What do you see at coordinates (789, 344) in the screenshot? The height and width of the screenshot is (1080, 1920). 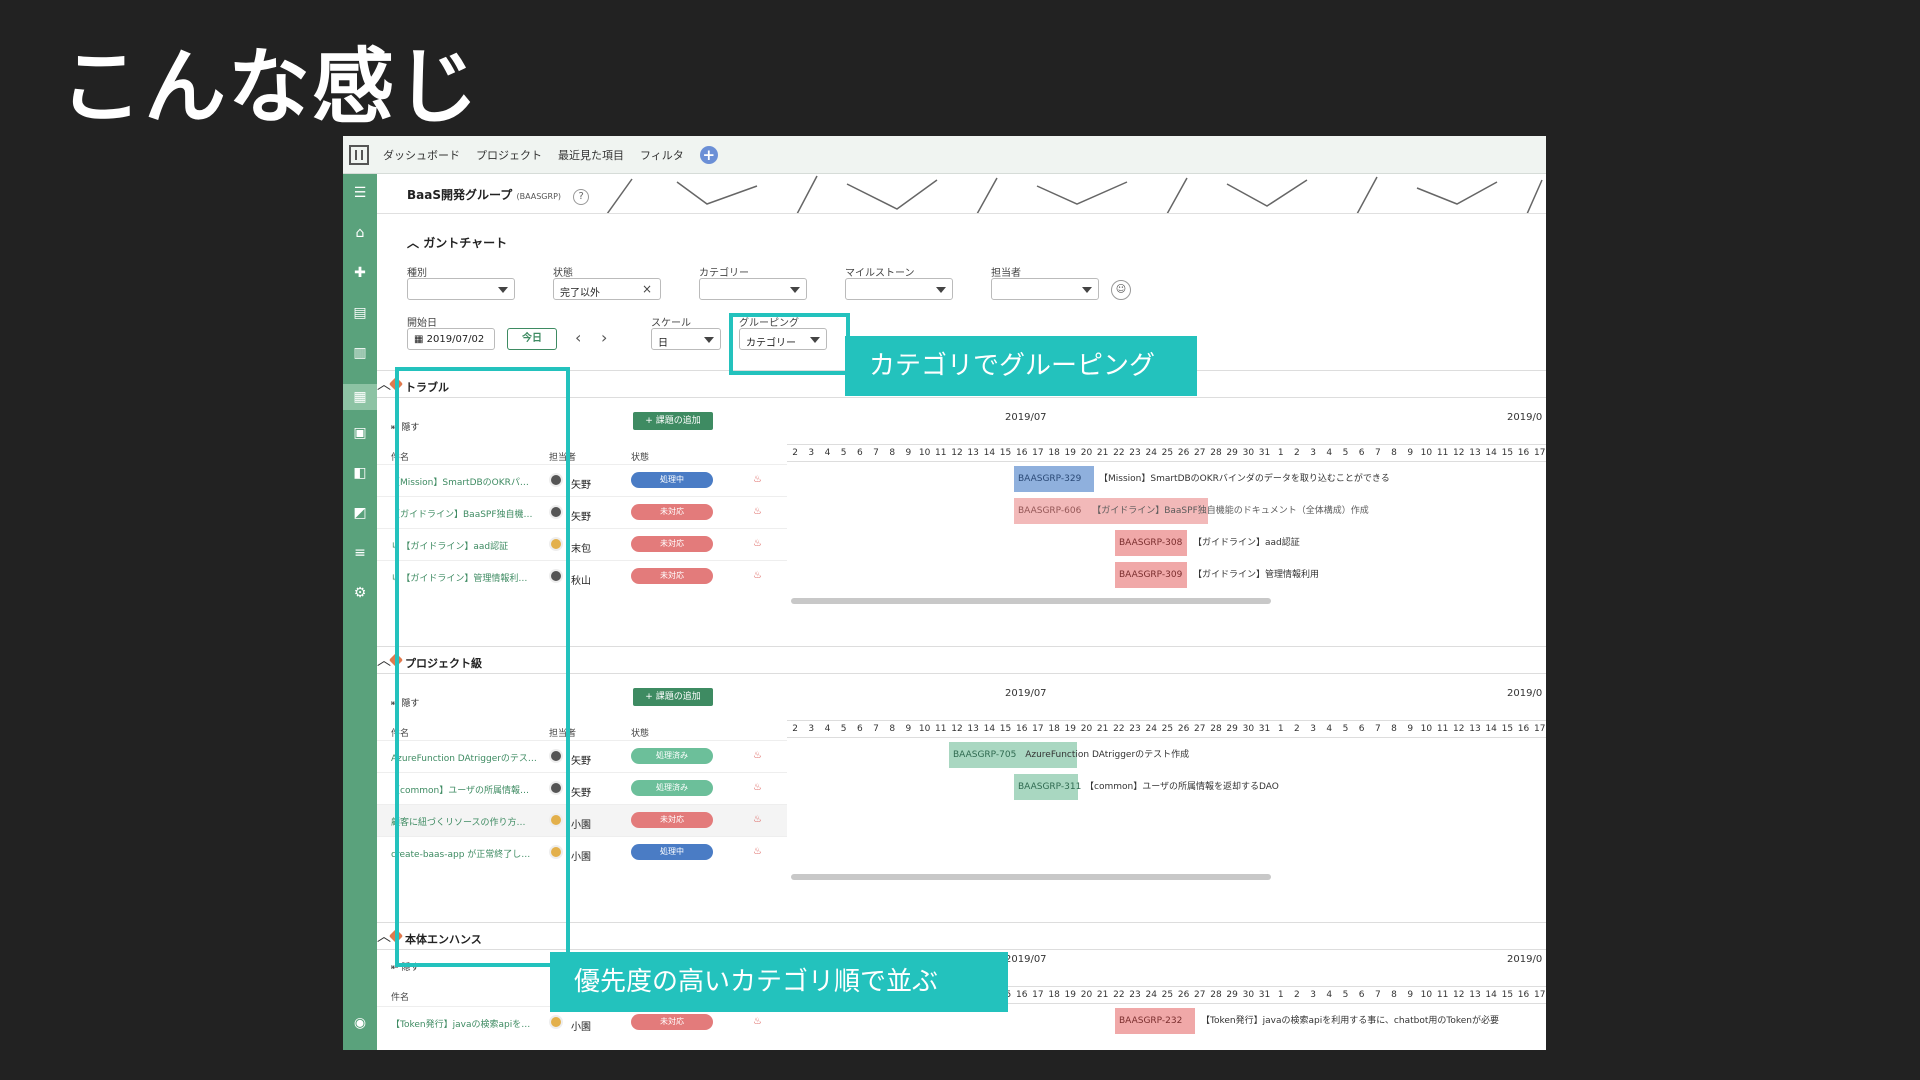 I see `grouping-highlight` at bounding box center [789, 344].